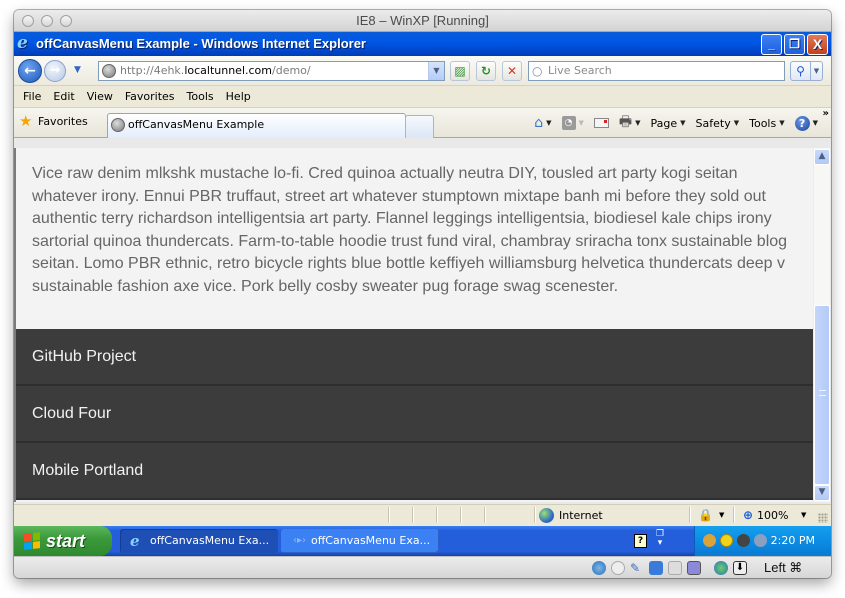  What do you see at coordinates (637, 568) in the screenshot?
I see `usb-icon: ✎` at bounding box center [637, 568].